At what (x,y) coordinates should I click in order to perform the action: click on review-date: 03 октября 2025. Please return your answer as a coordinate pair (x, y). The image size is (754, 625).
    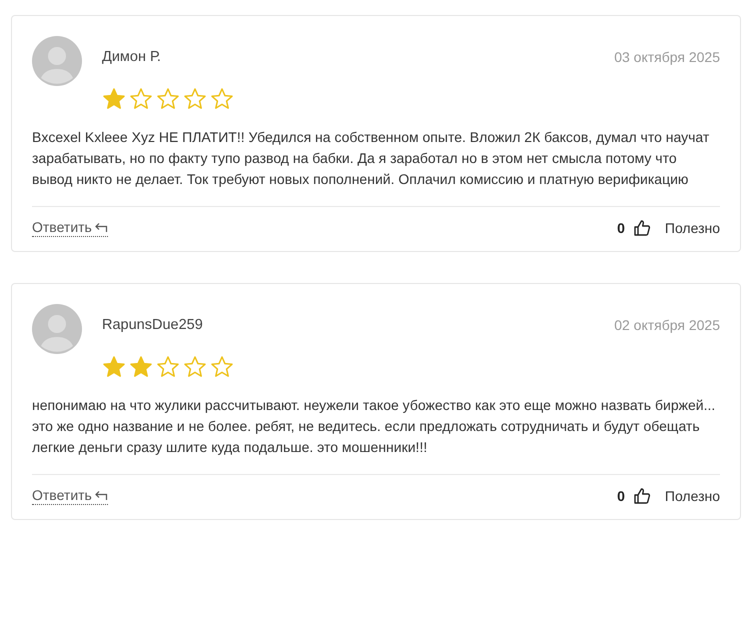
    Looking at the image, I should click on (667, 57).